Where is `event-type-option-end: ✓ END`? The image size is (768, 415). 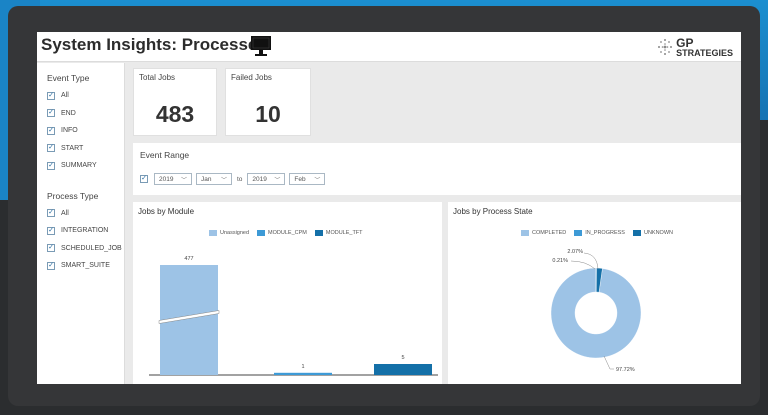
event-type-option-end: ✓ END is located at coordinates (85, 114).